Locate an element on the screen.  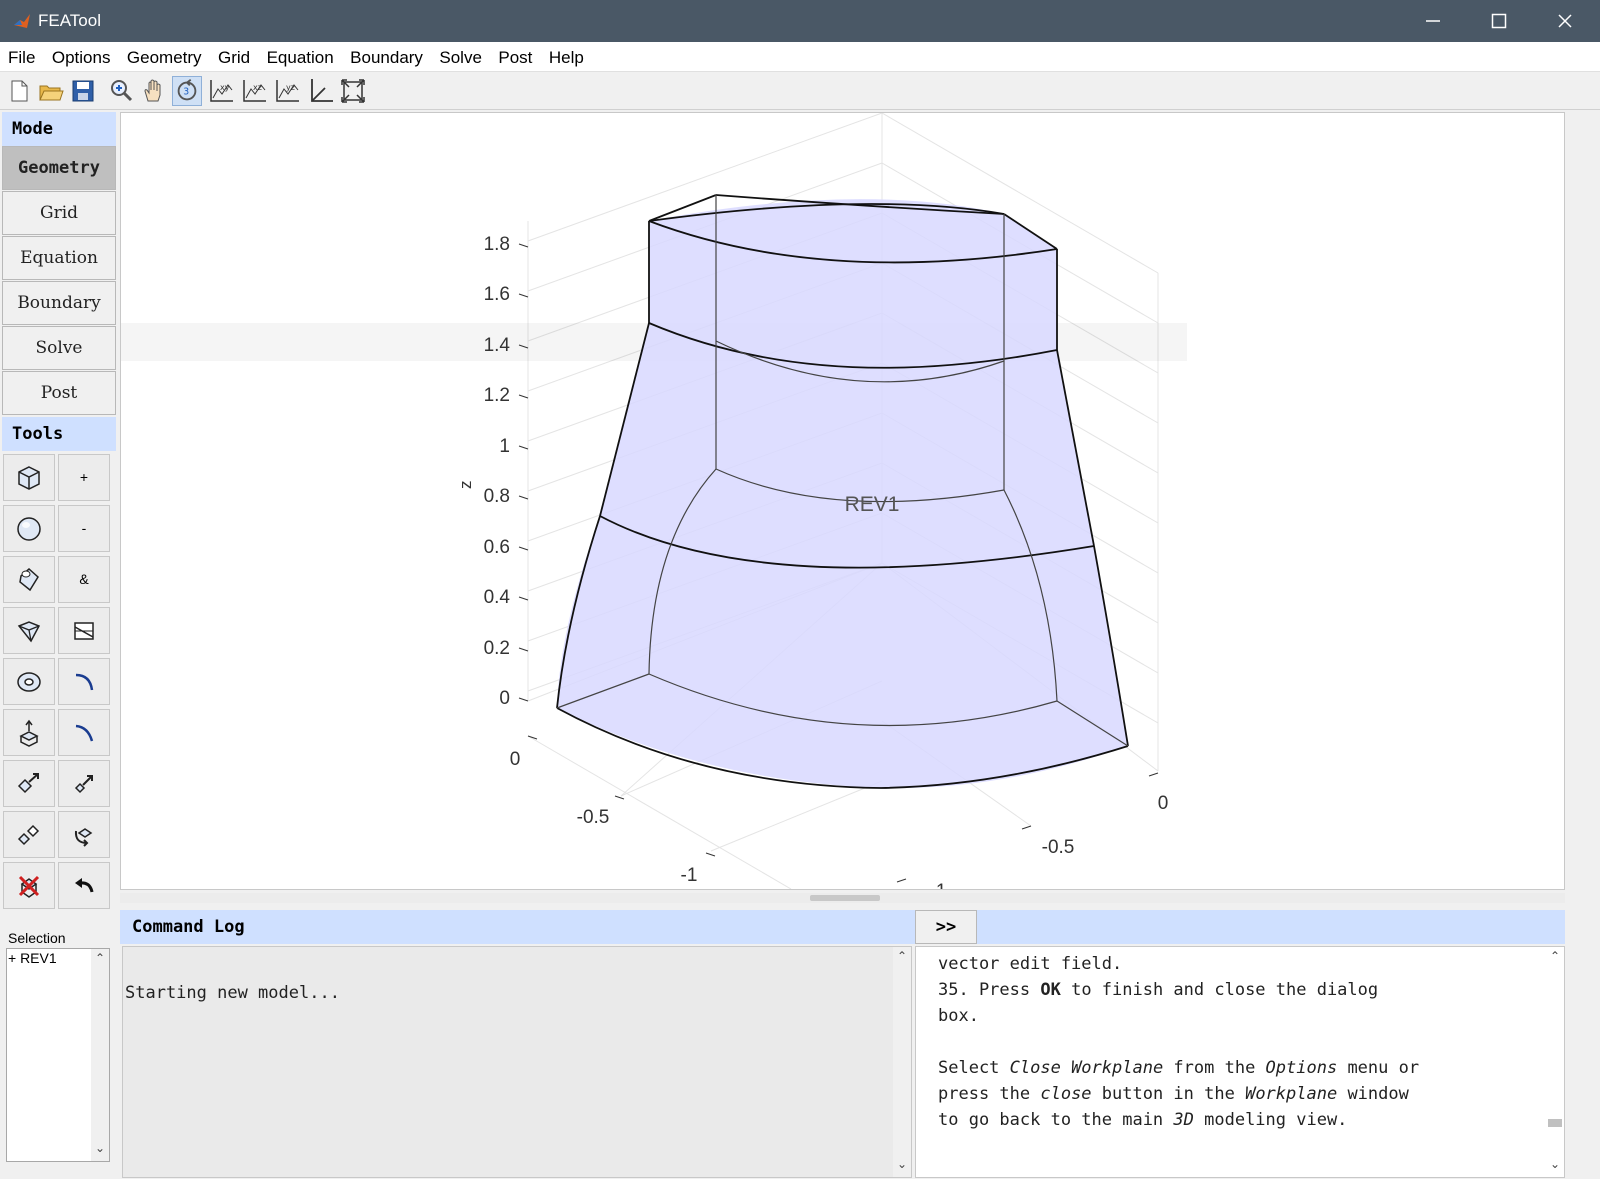
create-torus-button is located at coordinates (29, 681).